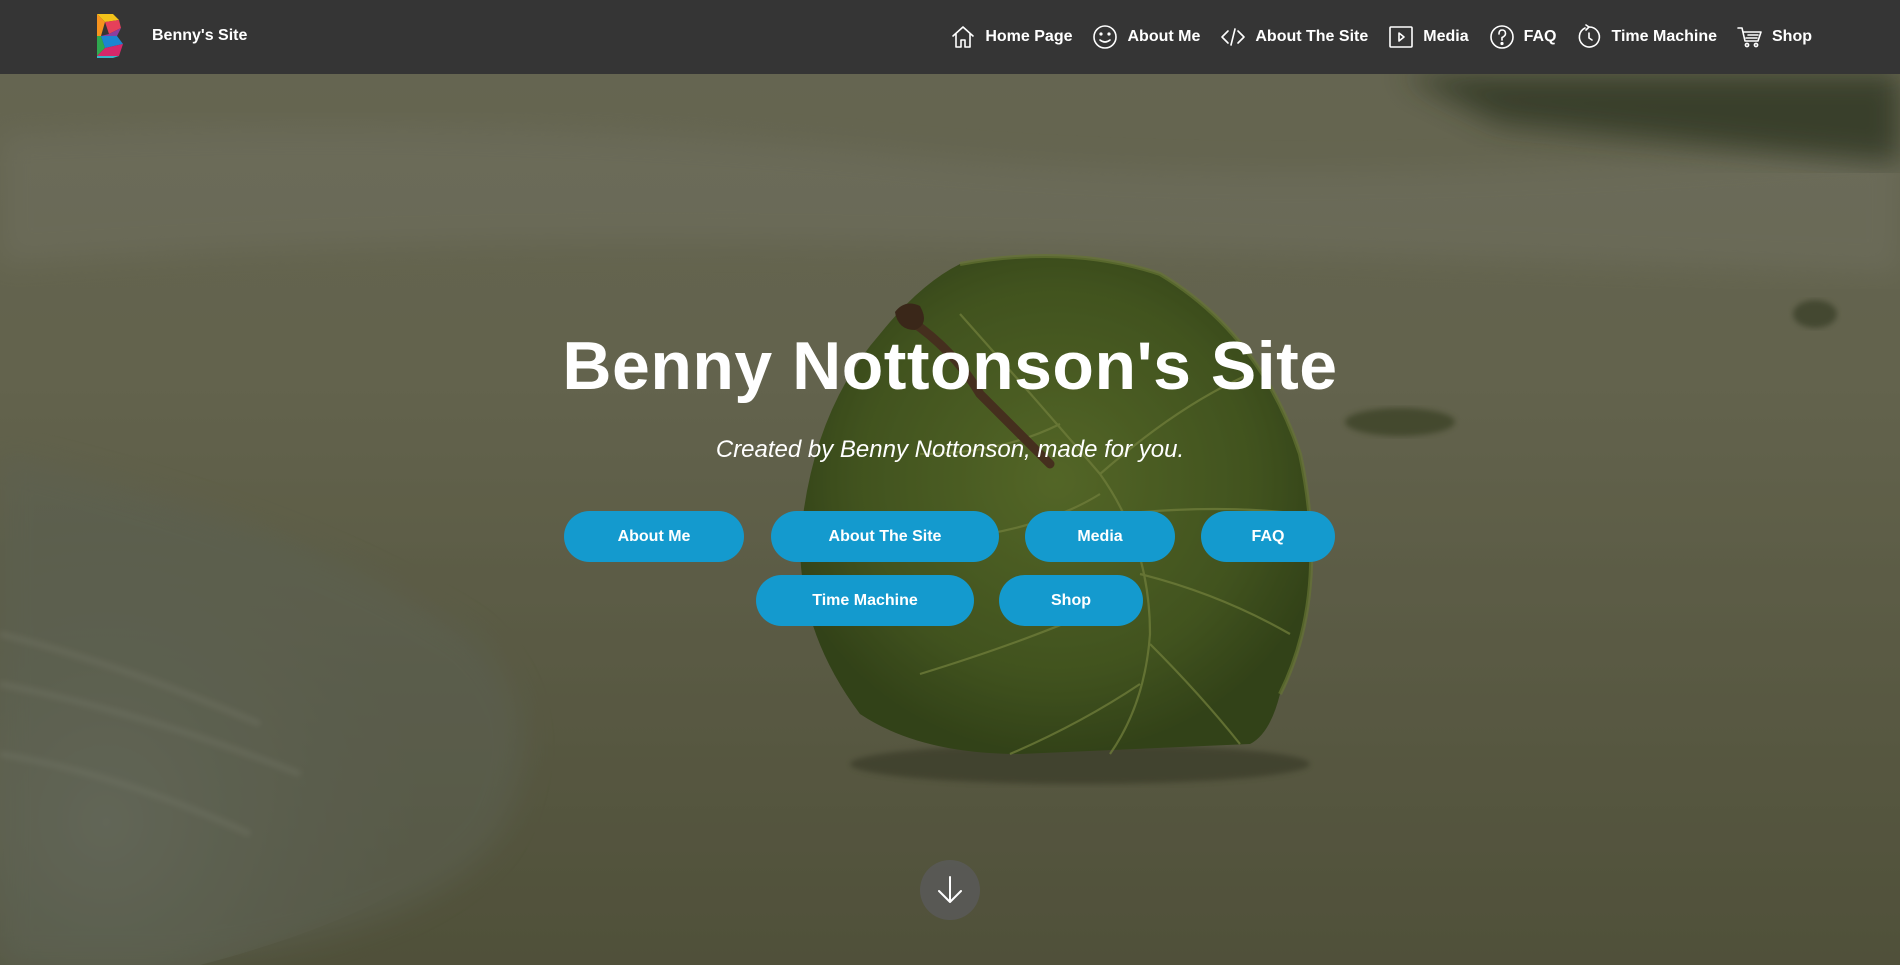 The height and width of the screenshot is (965, 1900). Describe the element at coordinates (654, 536) in the screenshot. I see `about-me-button: About Me` at that location.